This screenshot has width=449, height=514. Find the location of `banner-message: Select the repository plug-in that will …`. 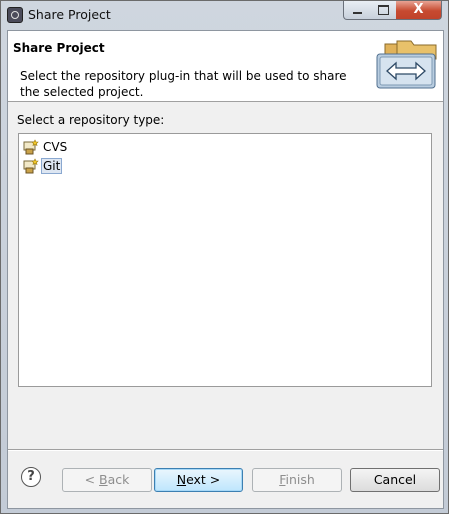

banner-message: Select the repository plug-in that will … is located at coordinates (183, 84).